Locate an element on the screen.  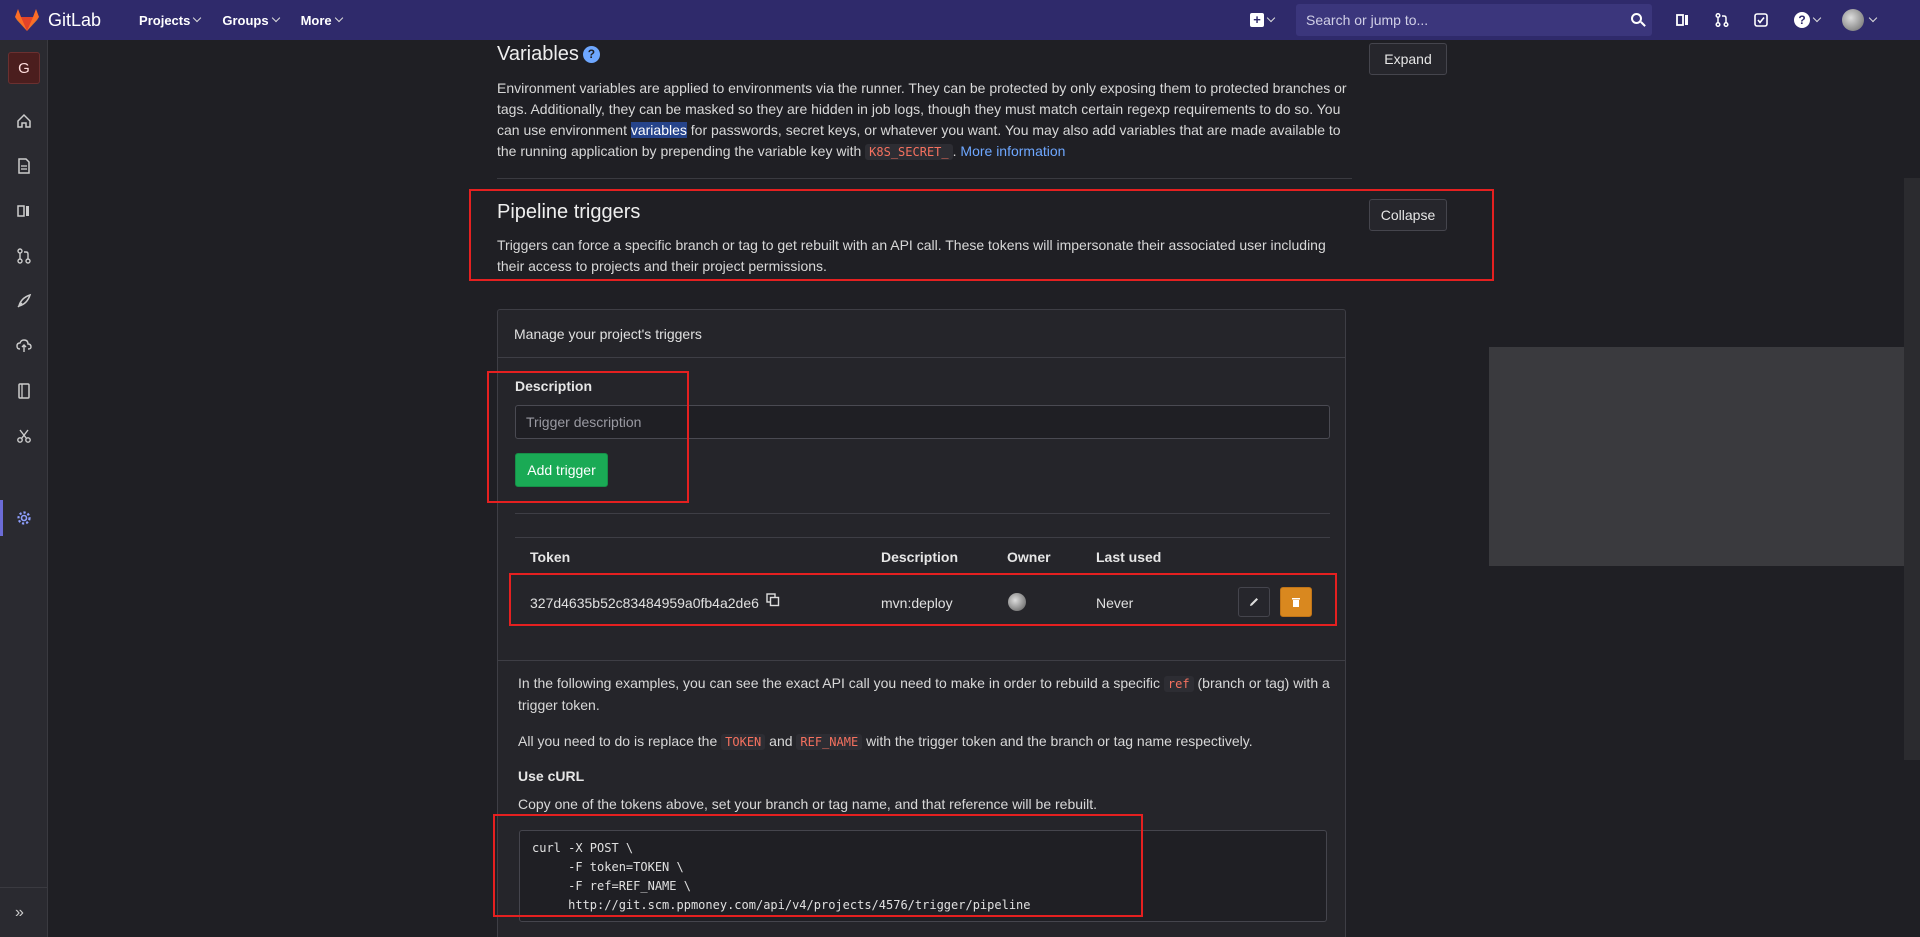
double-chevron-right-icon: » is located at coordinates (19, 913).